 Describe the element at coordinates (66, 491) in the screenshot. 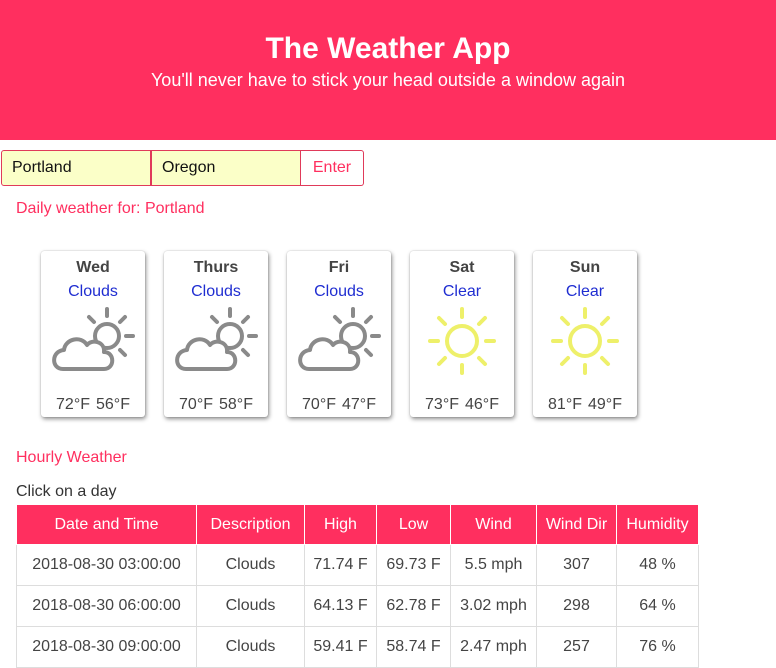

I see `click-instruction: Click on a day` at that location.